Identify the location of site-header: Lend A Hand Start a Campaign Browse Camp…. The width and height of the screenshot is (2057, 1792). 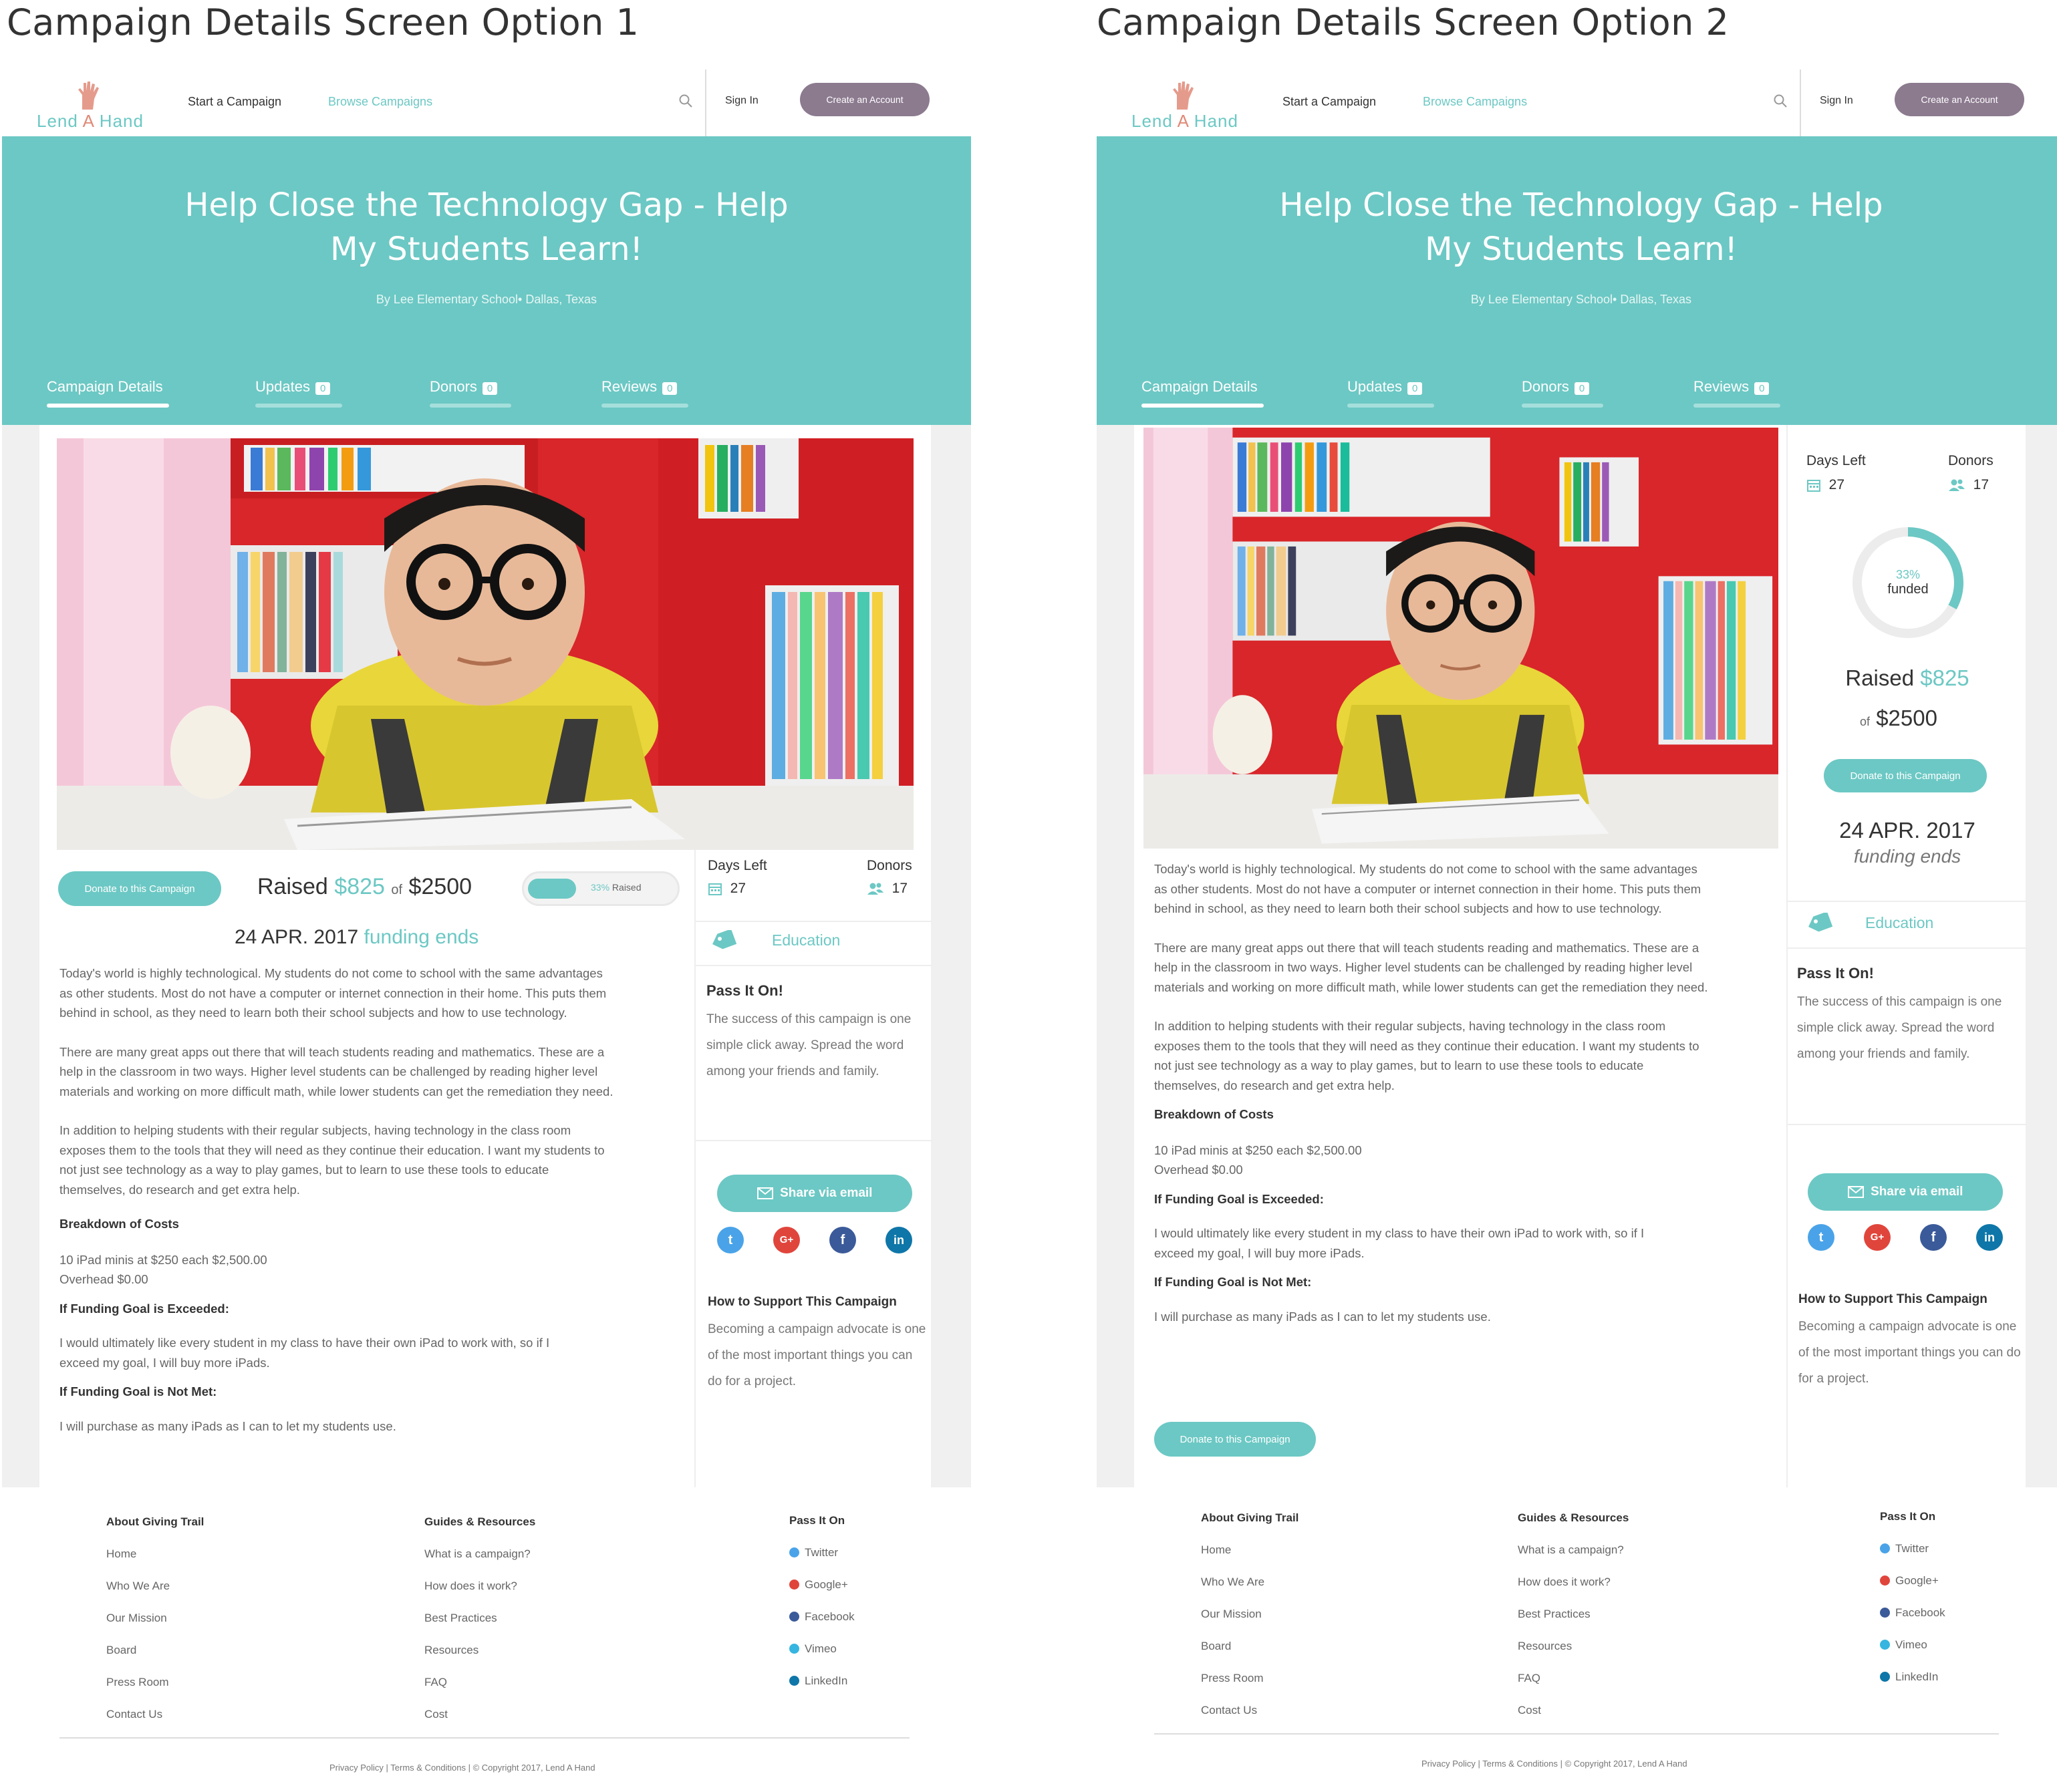
(1577, 100).